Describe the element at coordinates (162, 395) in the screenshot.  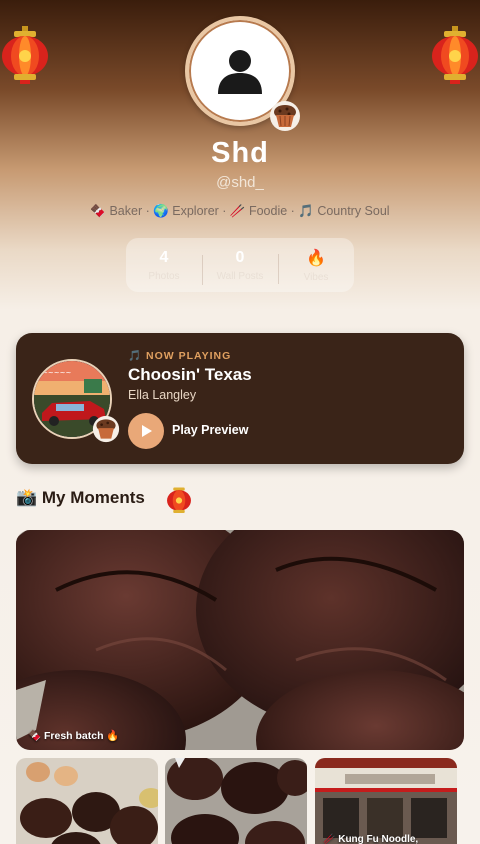
I see `song-artist: Ella Langley` at that location.